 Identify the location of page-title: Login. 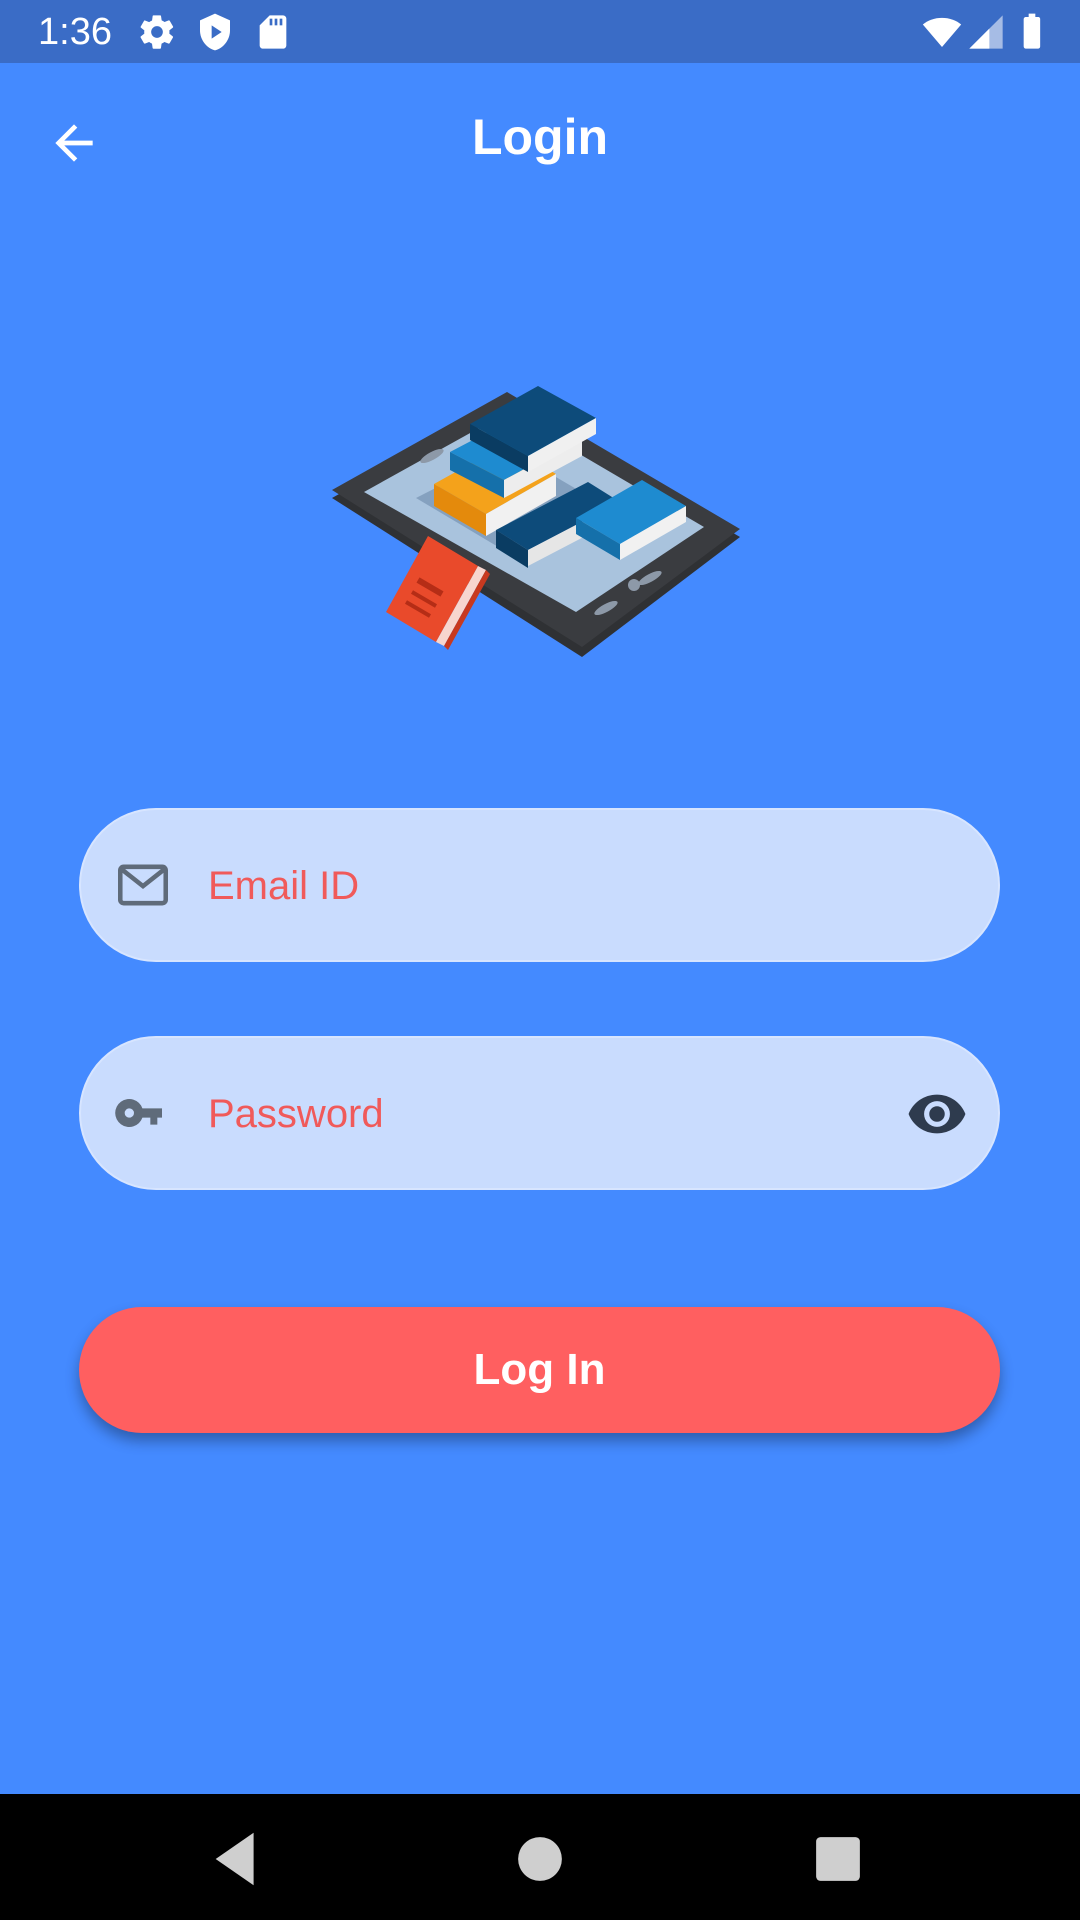
(540, 137).